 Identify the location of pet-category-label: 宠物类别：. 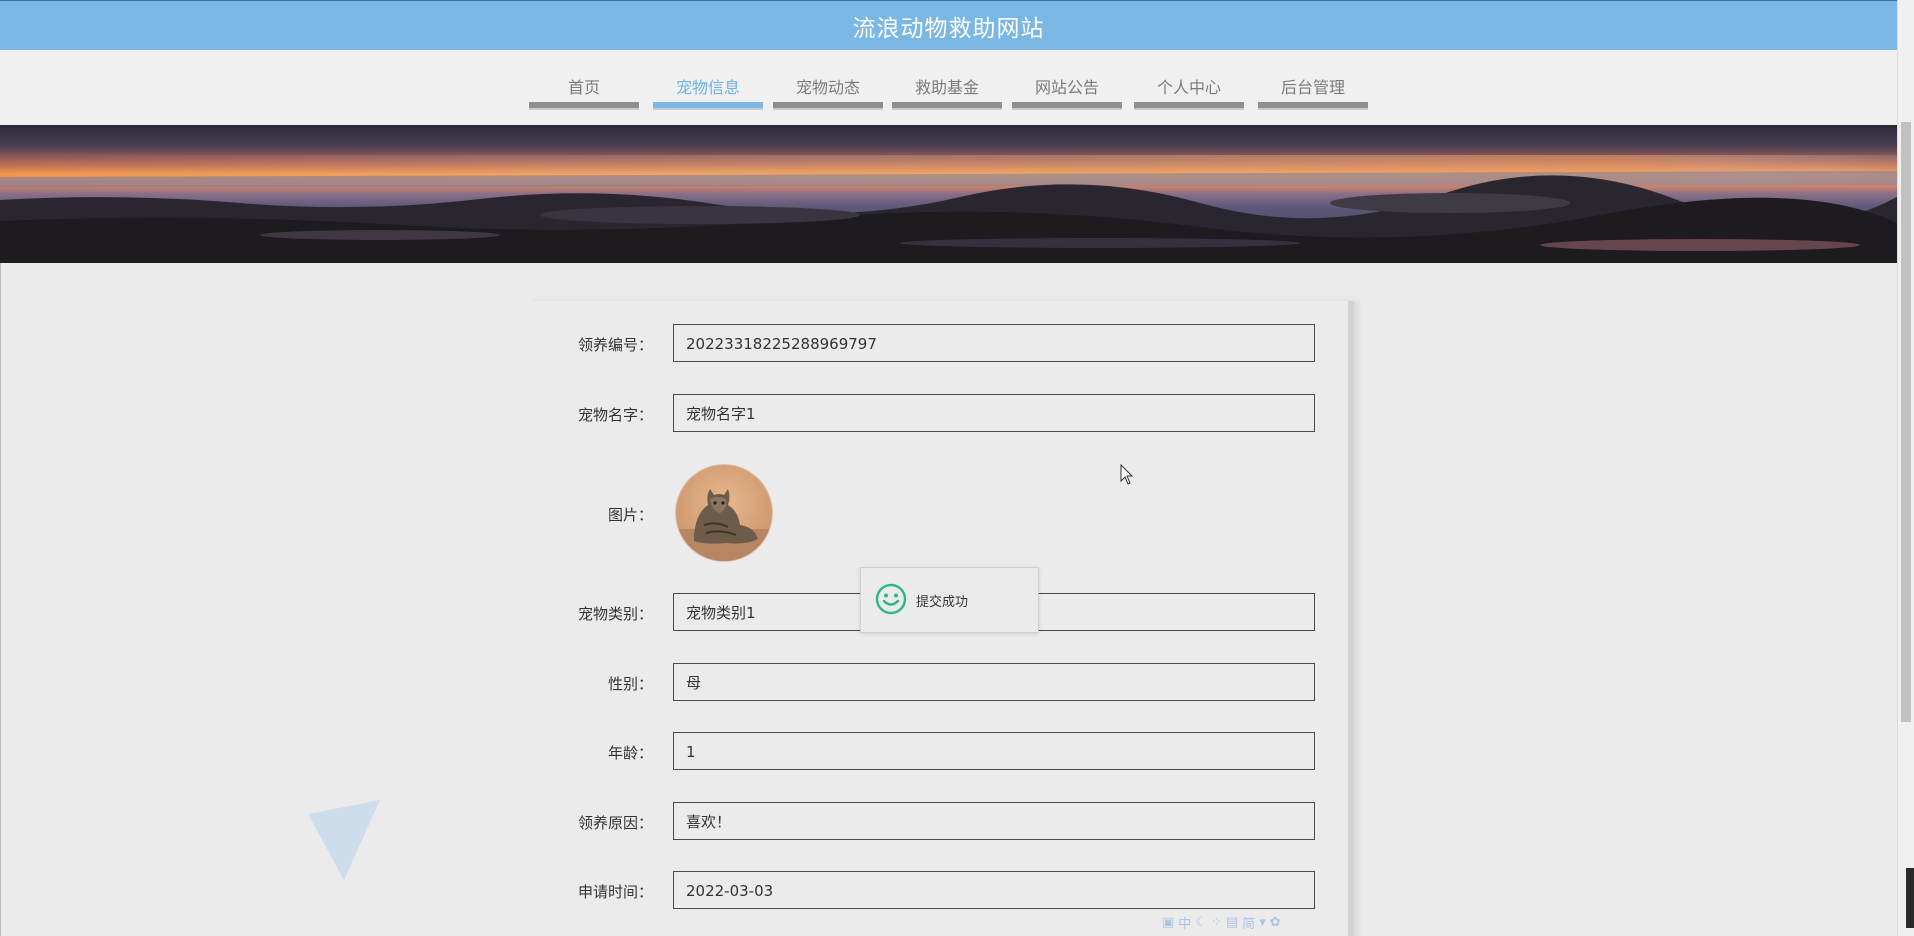
(615, 614).